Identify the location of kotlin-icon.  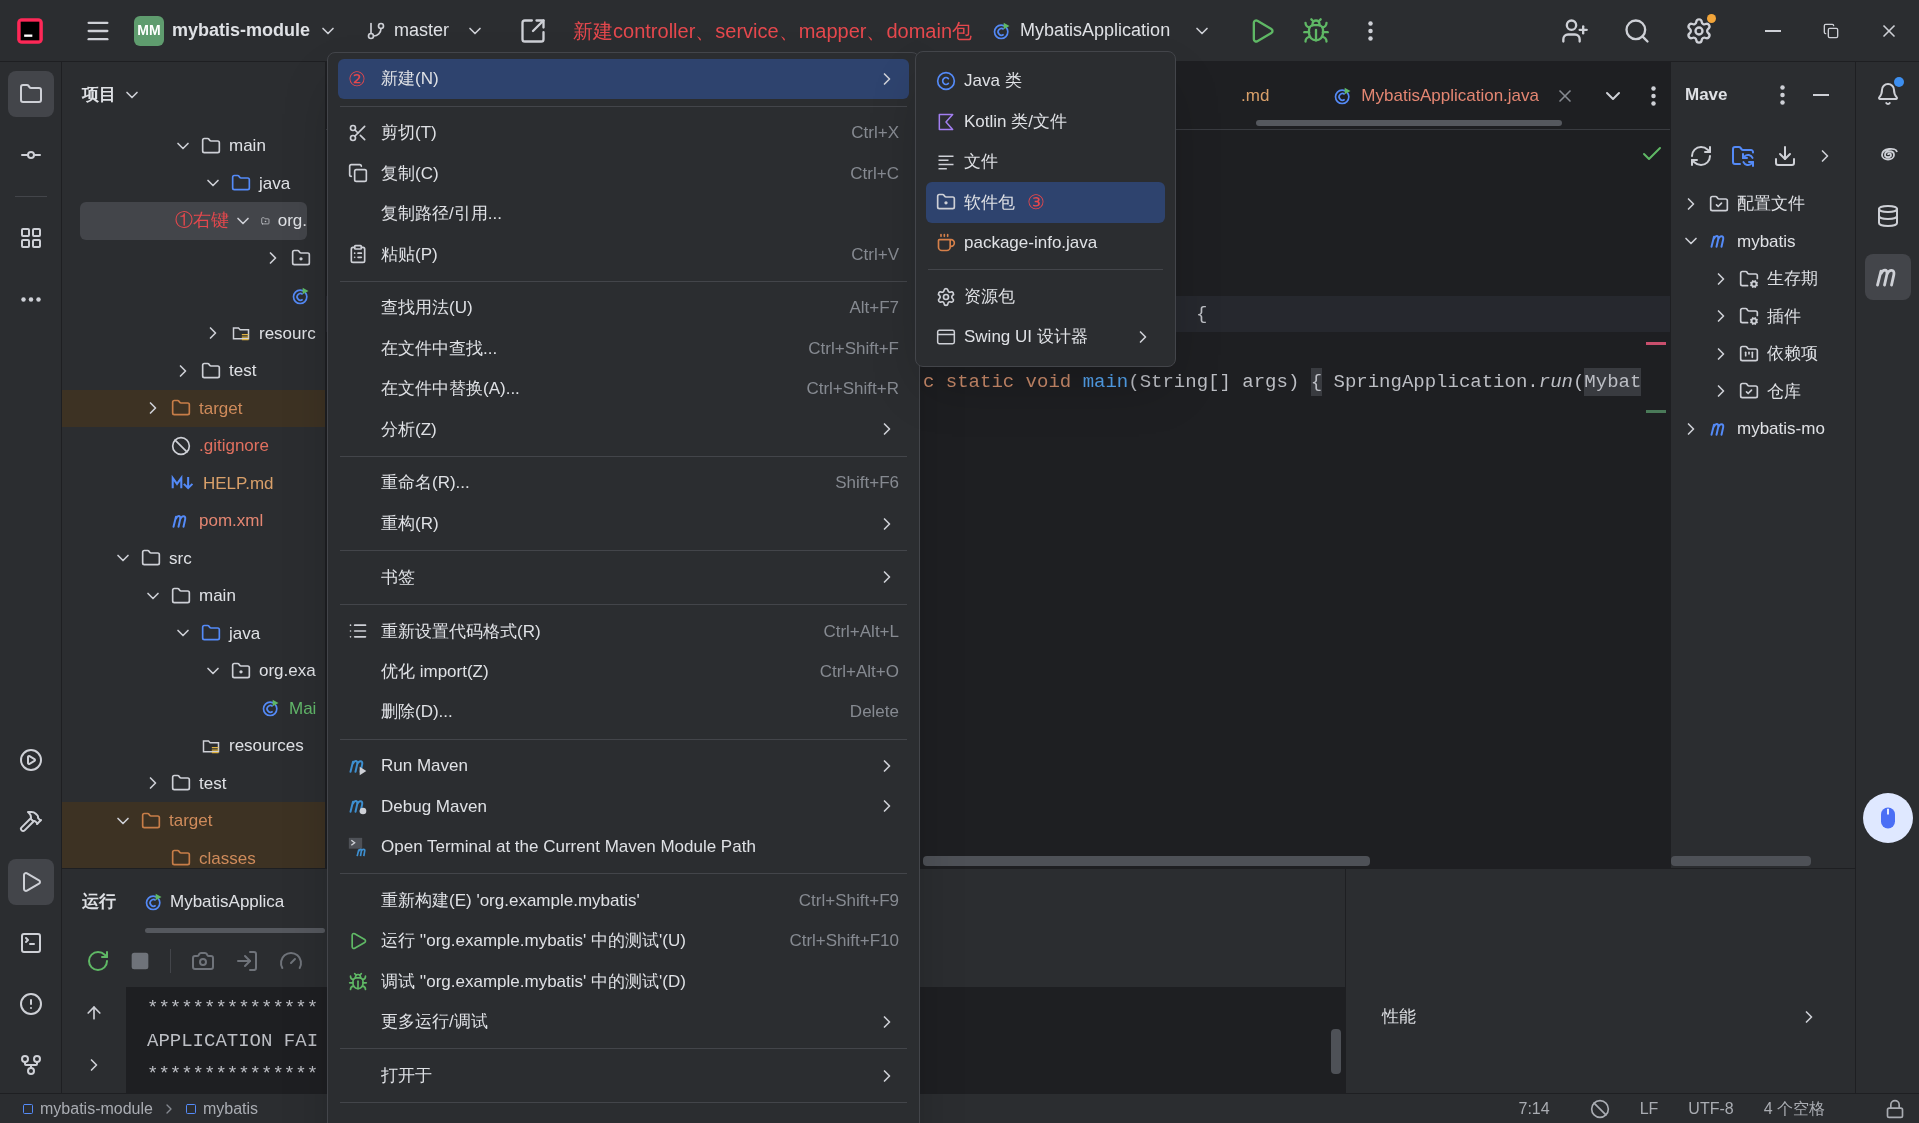
(946, 121).